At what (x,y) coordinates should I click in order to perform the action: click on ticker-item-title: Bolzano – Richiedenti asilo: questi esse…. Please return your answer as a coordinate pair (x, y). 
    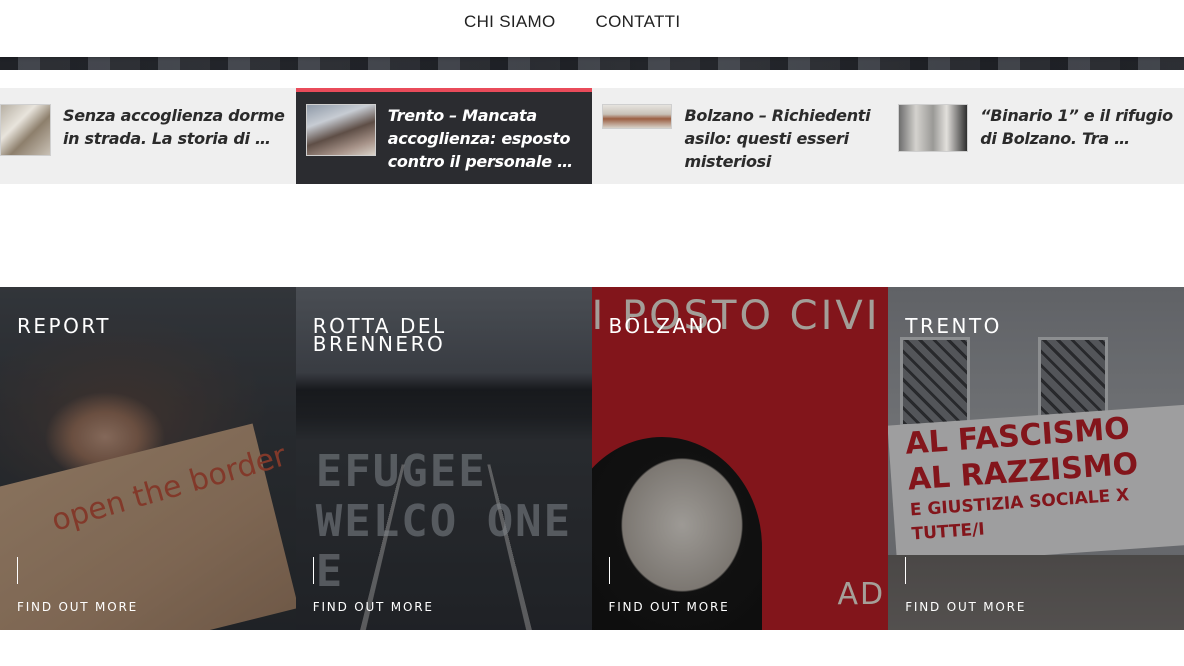
    Looking at the image, I should click on (786, 138).